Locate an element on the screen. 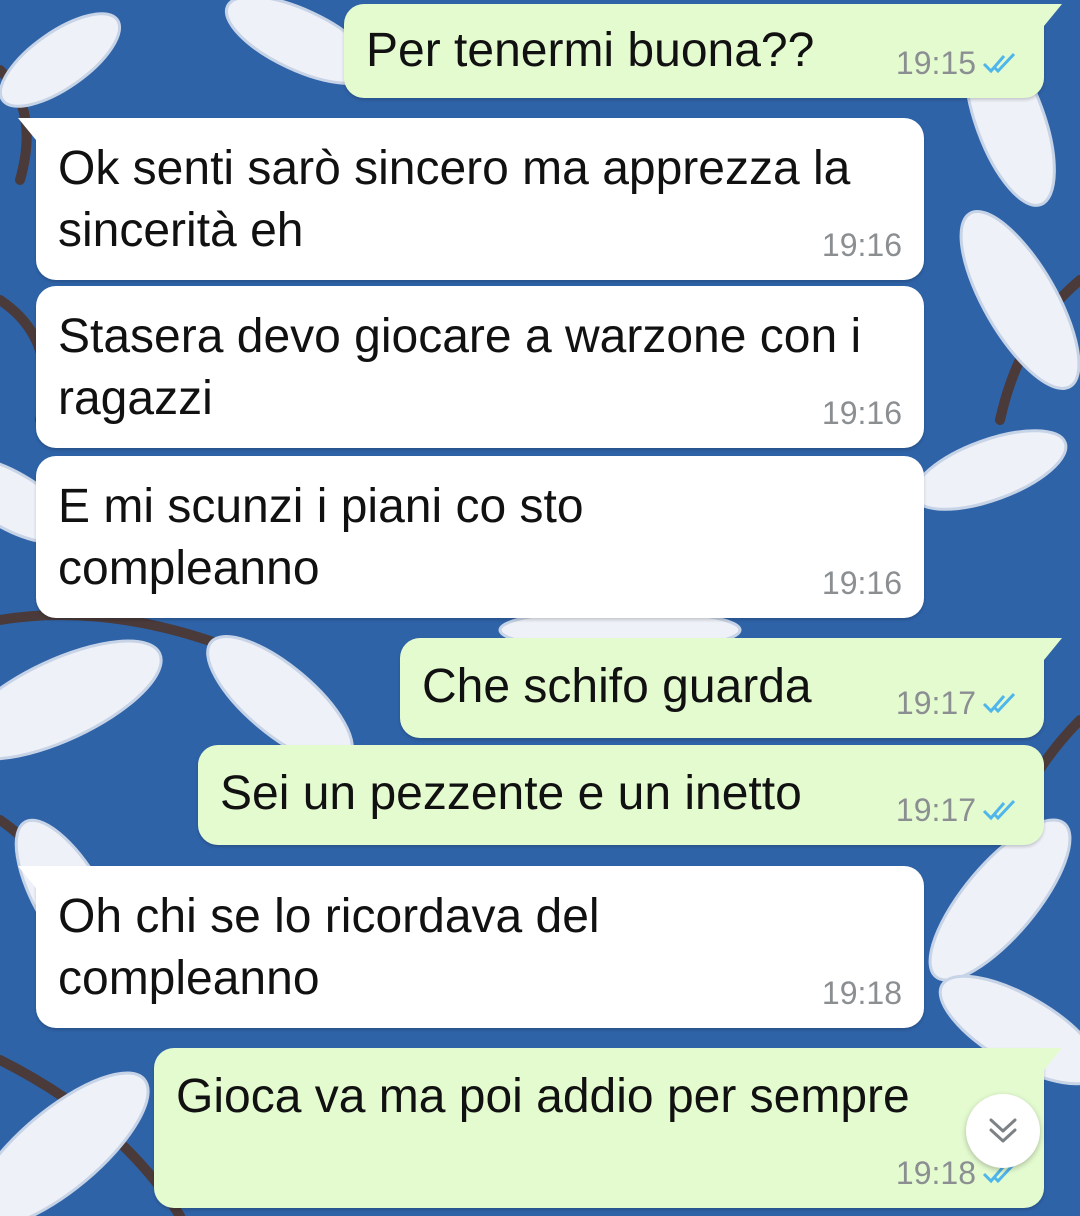 The image size is (1080, 1216). message-bubble-outgoing: Che schifo guarda 19:17 is located at coordinates (731, 688).